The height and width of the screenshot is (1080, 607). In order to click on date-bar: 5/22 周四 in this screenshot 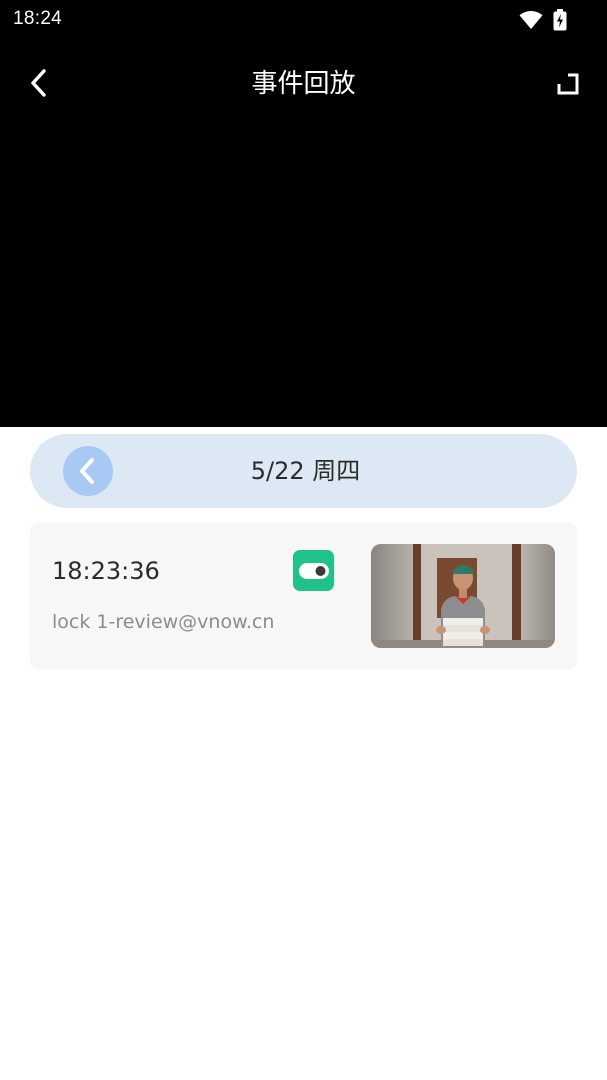, I will do `click(303, 471)`.